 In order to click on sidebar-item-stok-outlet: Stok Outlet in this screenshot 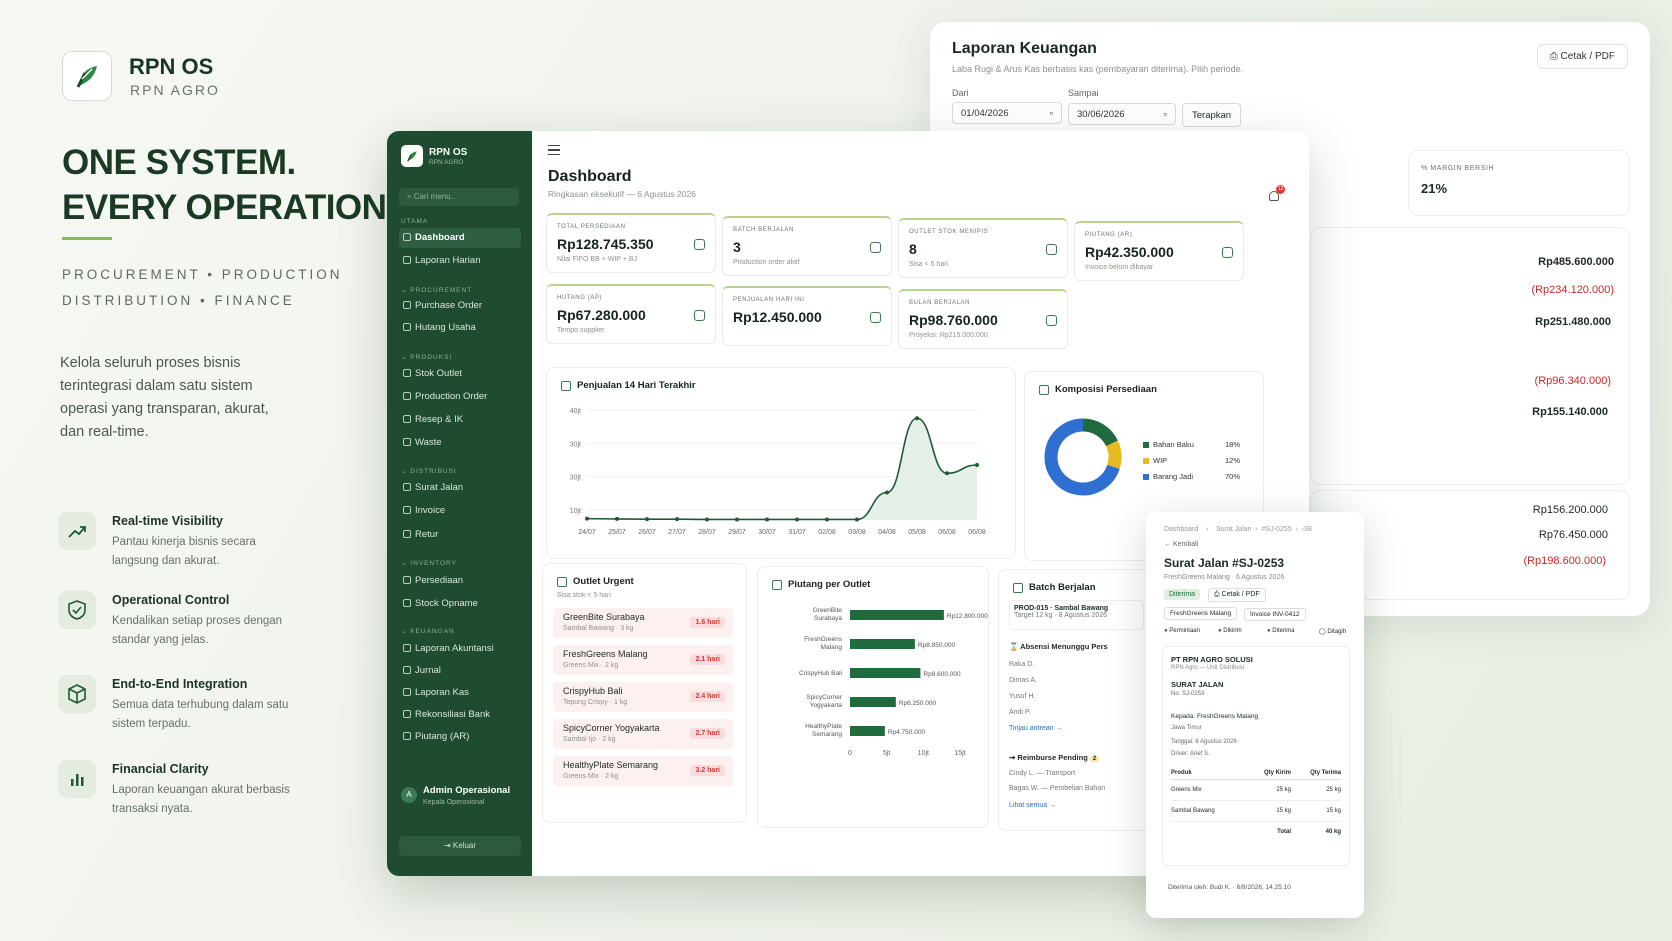, I will do `click(460, 374)`.